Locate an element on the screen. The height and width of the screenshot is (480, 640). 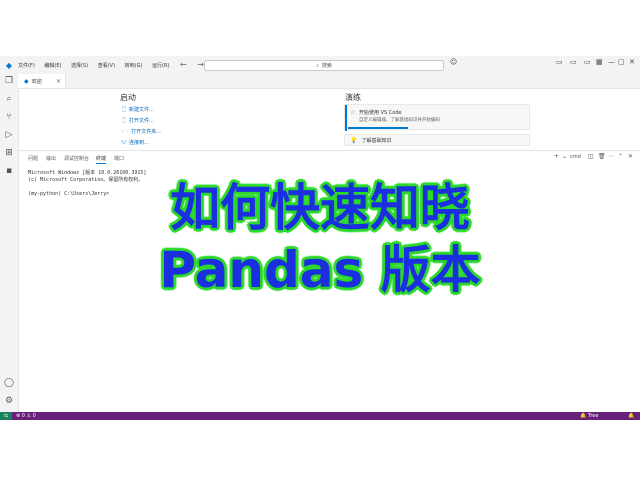
kill-terminal-icon: 🗑 is located at coordinates (602, 156).